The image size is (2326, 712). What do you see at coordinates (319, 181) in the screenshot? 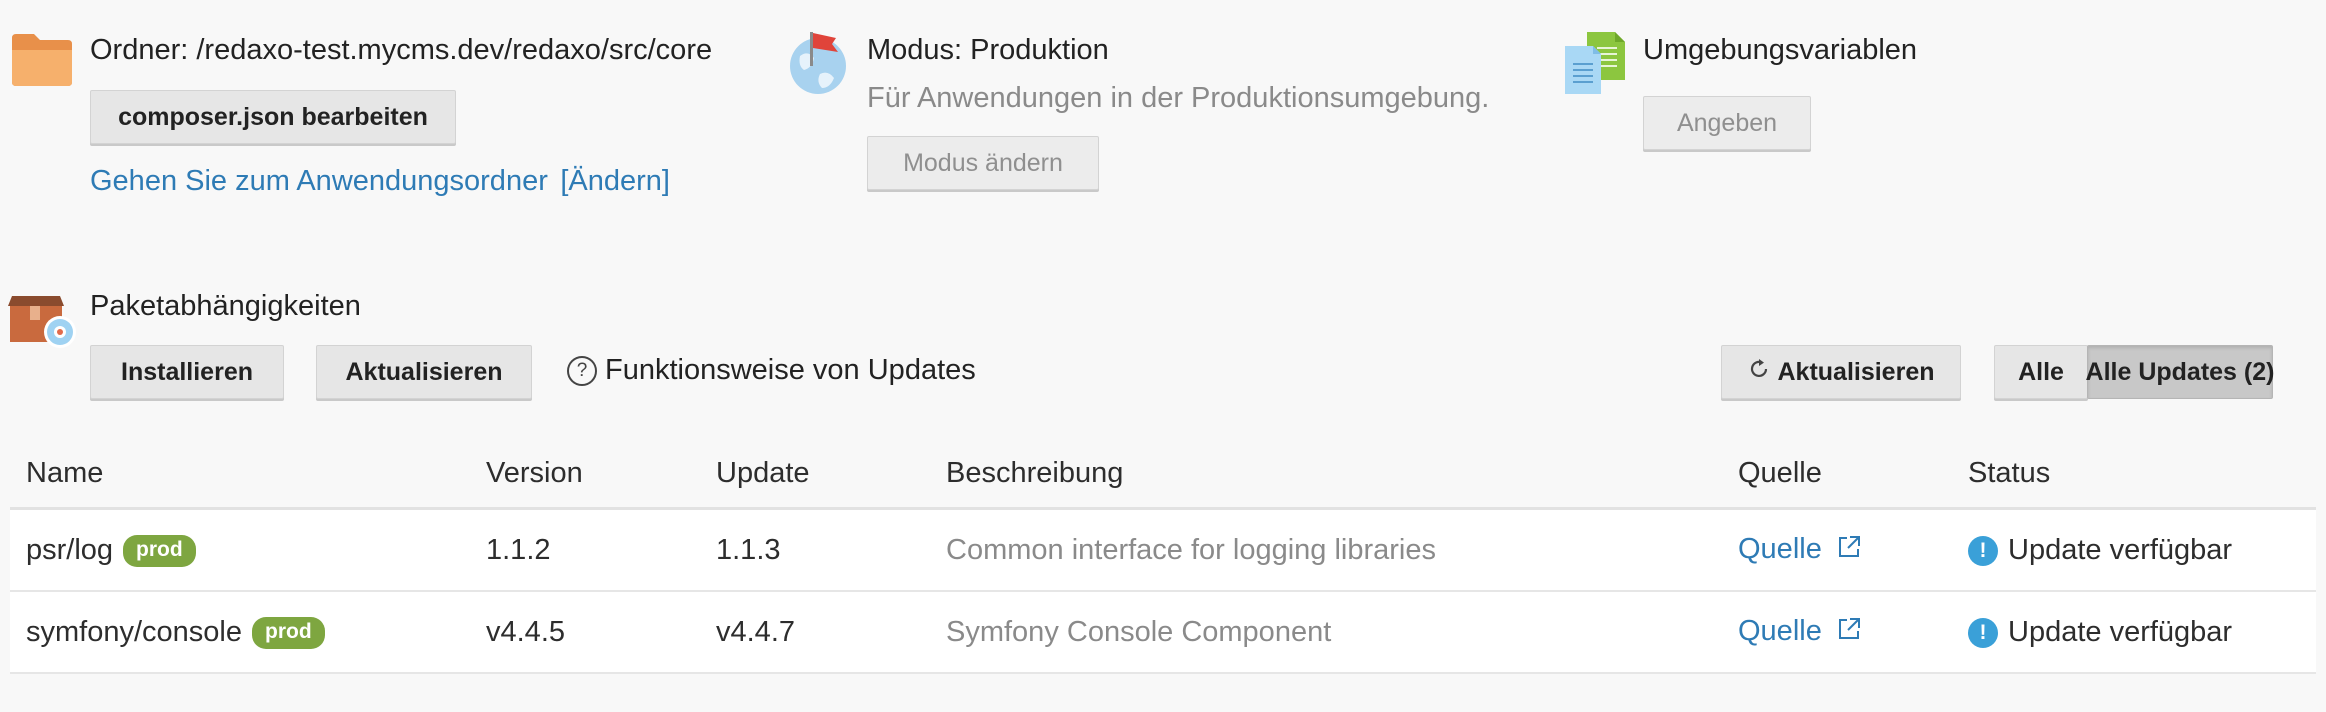
I see `goto-app-folder-link: Gehen Sie zum Anwendungsordner` at bounding box center [319, 181].